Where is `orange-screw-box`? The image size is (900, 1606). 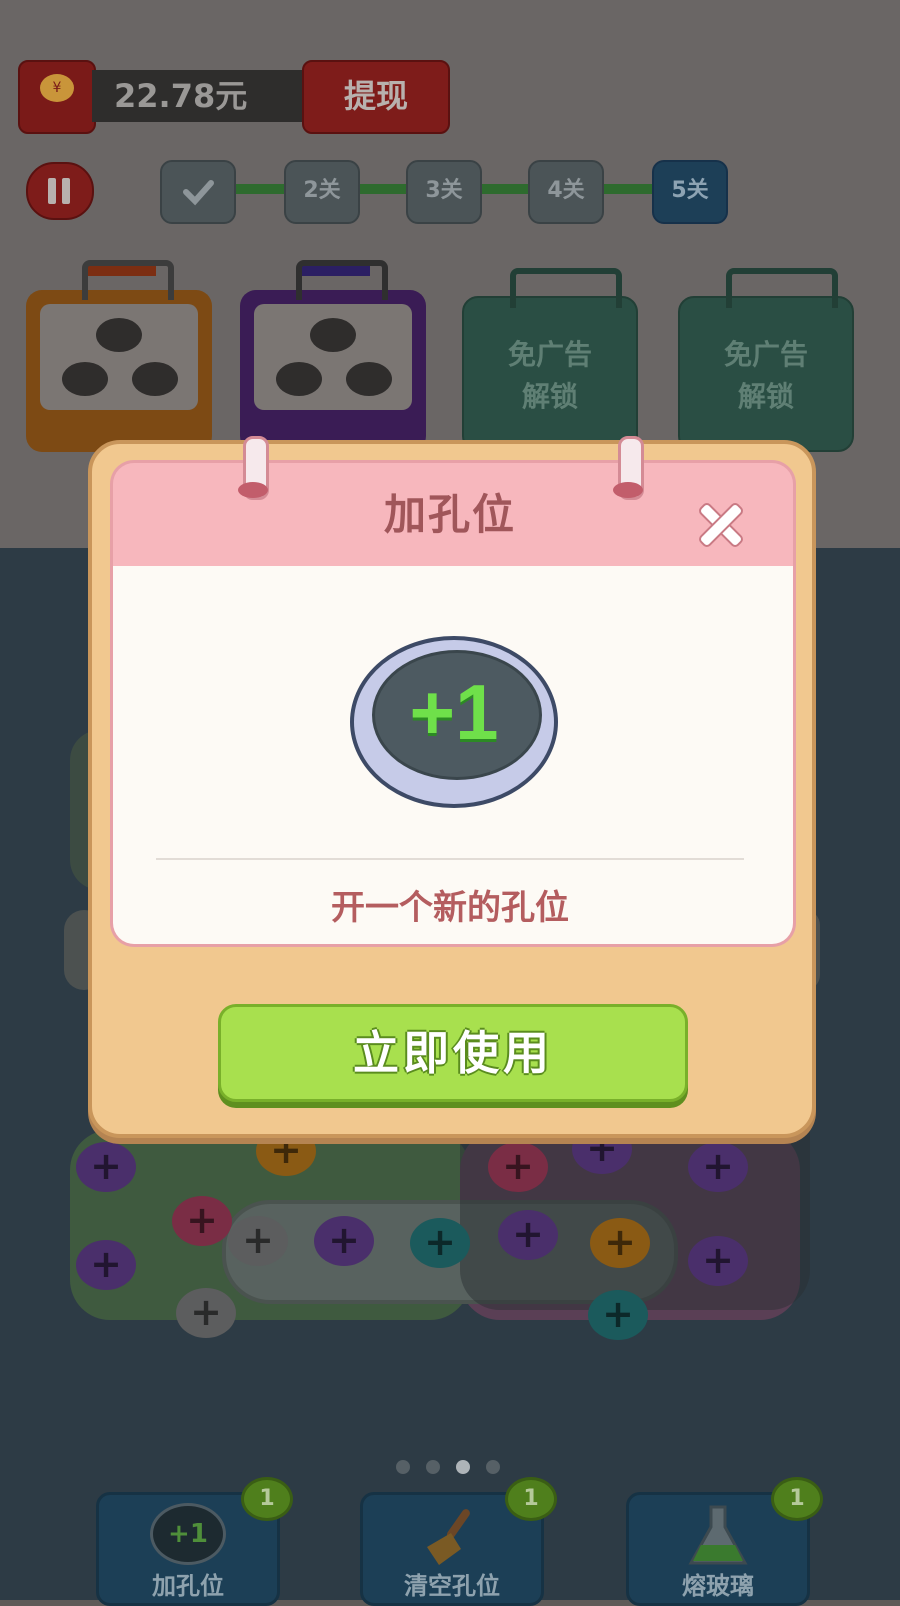 orange-screw-box is located at coordinates (119, 356).